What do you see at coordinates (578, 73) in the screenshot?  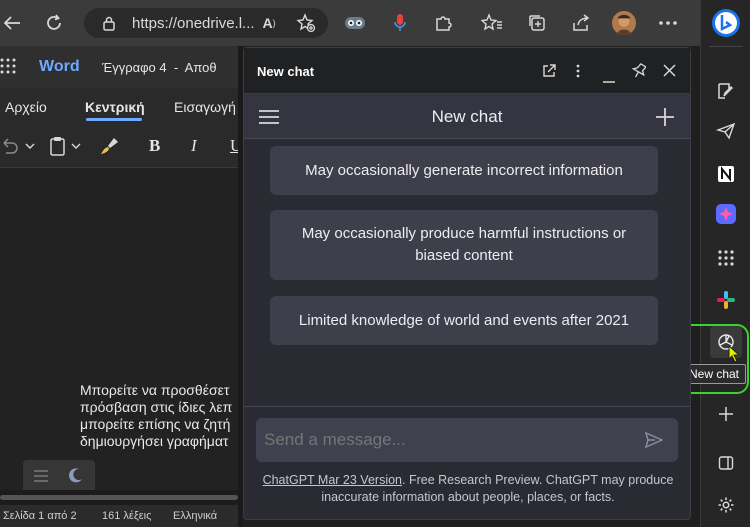 I see `more-vertical-icon` at bounding box center [578, 73].